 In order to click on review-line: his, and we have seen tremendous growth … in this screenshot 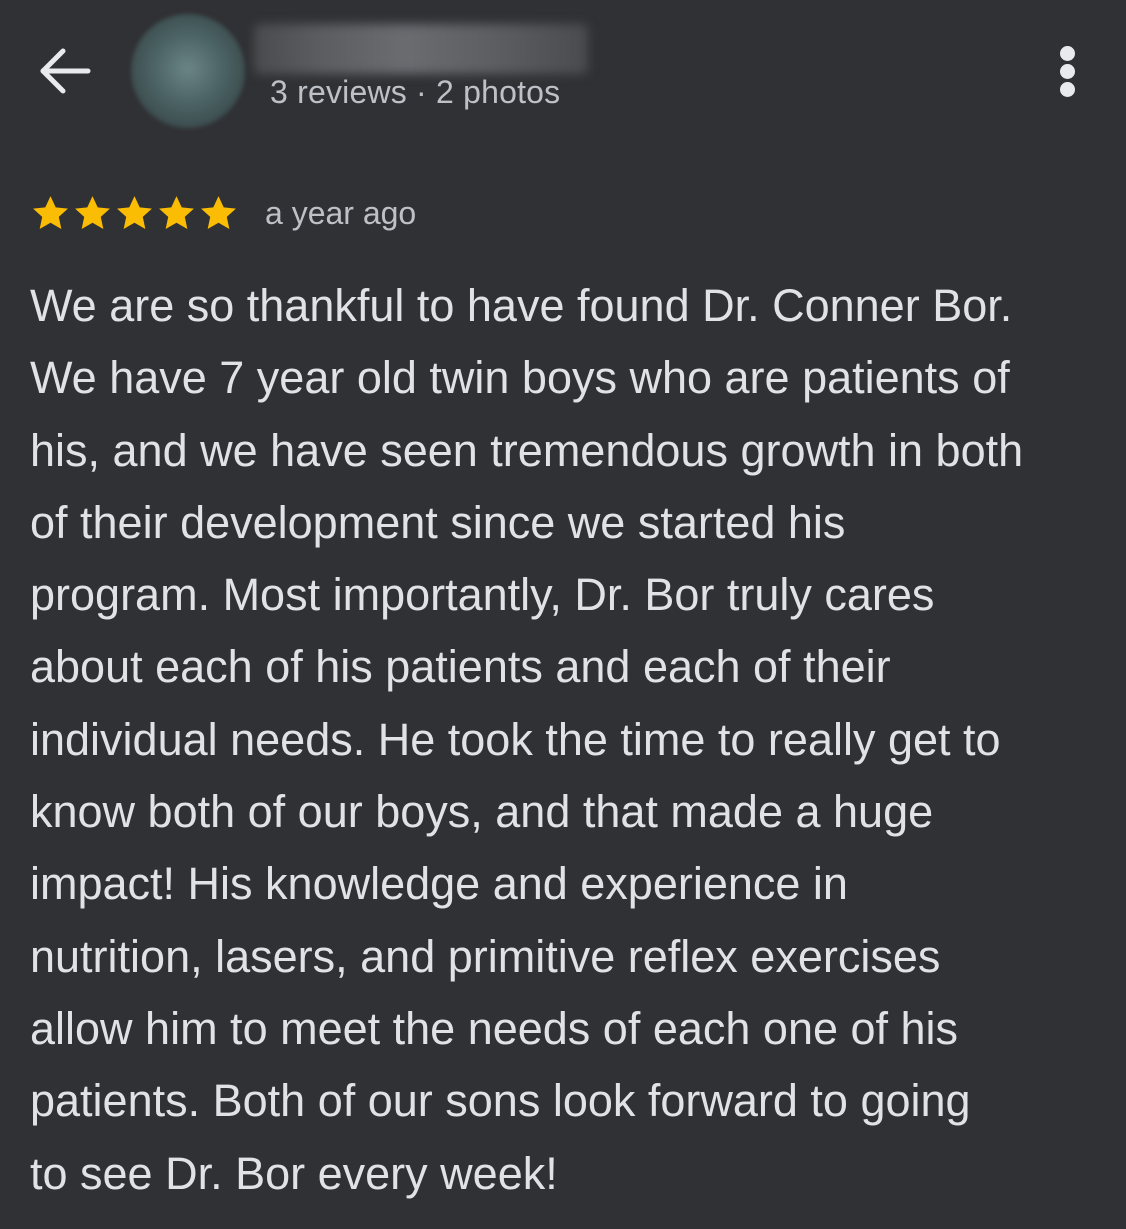, I will do `click(527, 450)`.